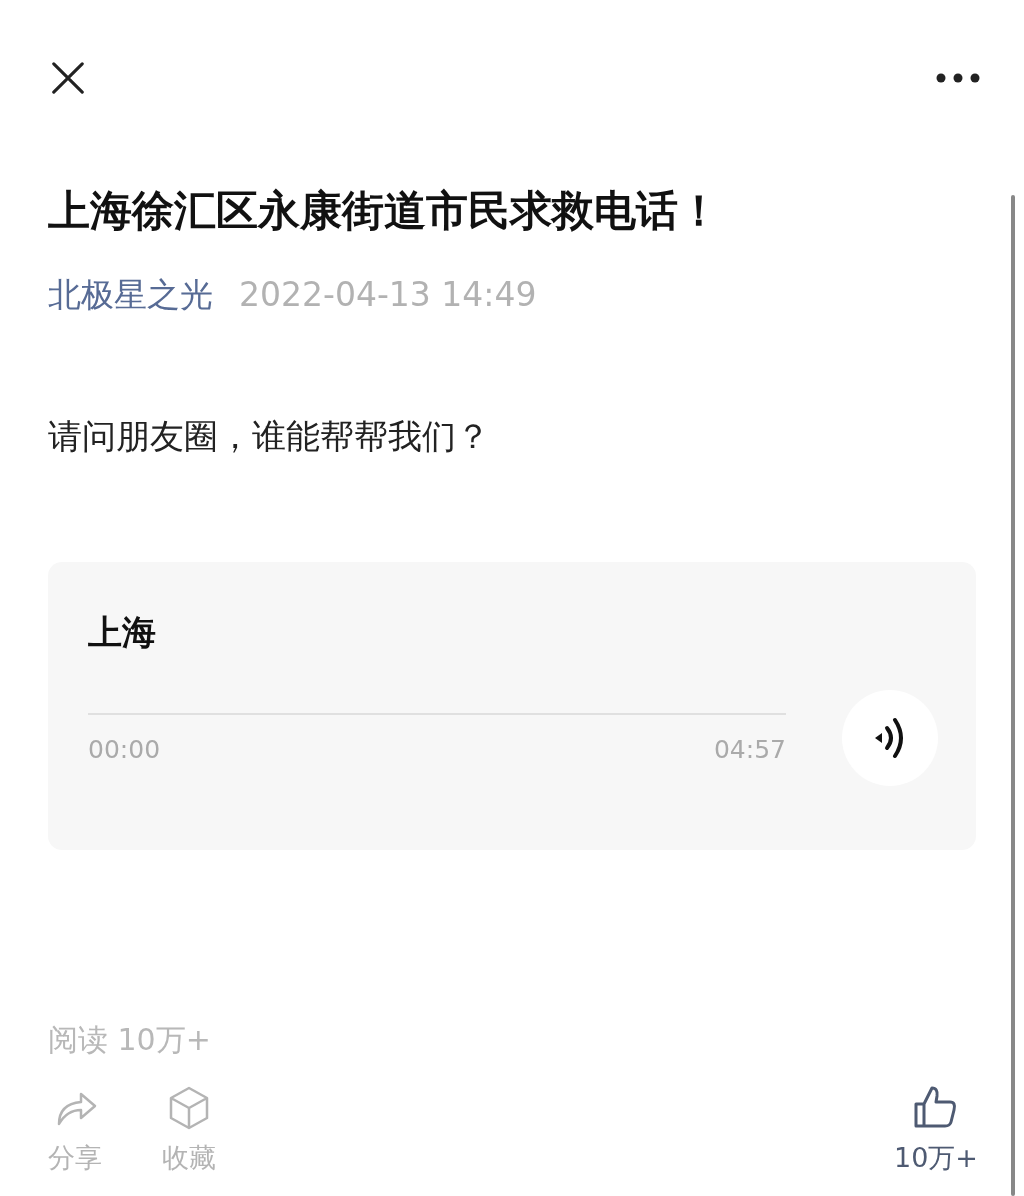  What do you see at coordinates (122, 633) in the screenshot?
I see `audio-title: 上海` at bounding box center [122, 633].